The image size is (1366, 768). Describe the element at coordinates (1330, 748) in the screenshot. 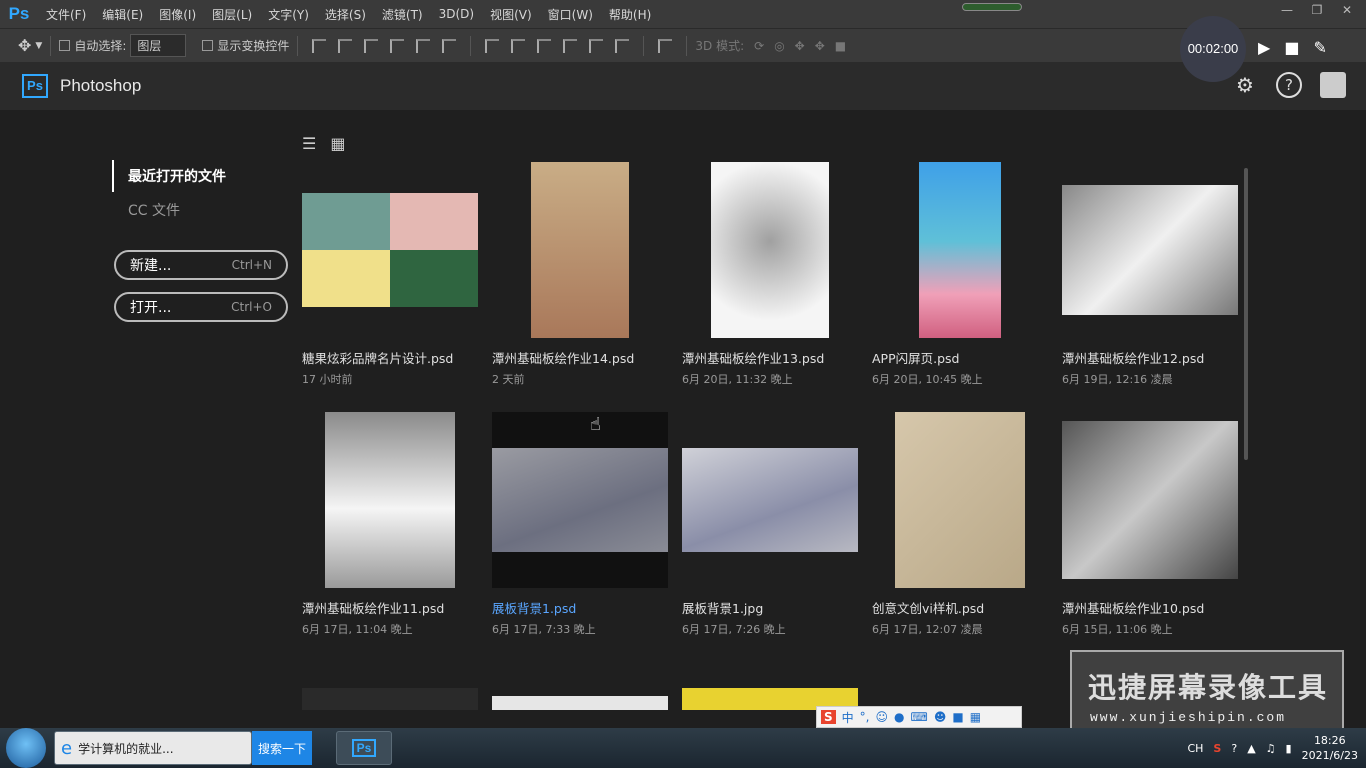

I see `clock: 18:26 2021/6/23` at that location.